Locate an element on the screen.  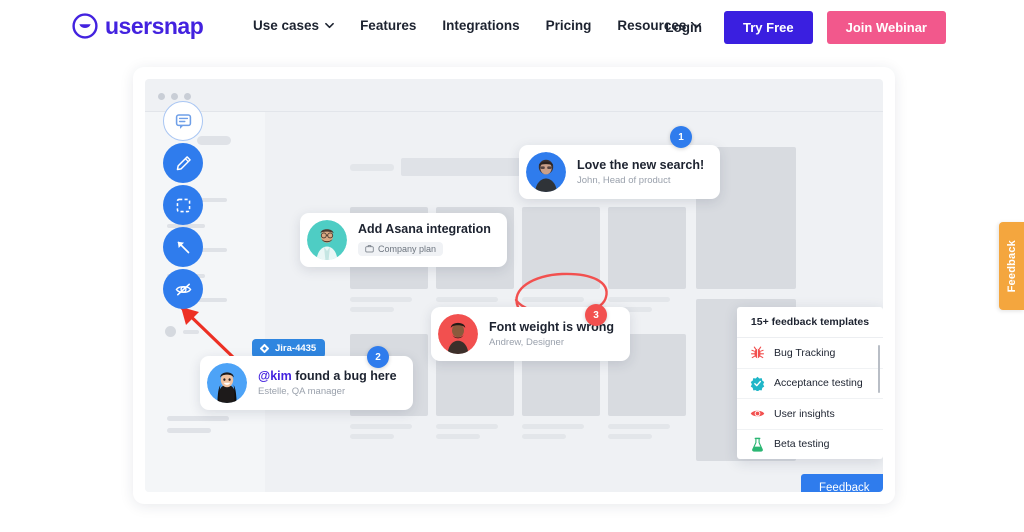
feedback-badge-3: 3 is located at coordinates (596, 315).